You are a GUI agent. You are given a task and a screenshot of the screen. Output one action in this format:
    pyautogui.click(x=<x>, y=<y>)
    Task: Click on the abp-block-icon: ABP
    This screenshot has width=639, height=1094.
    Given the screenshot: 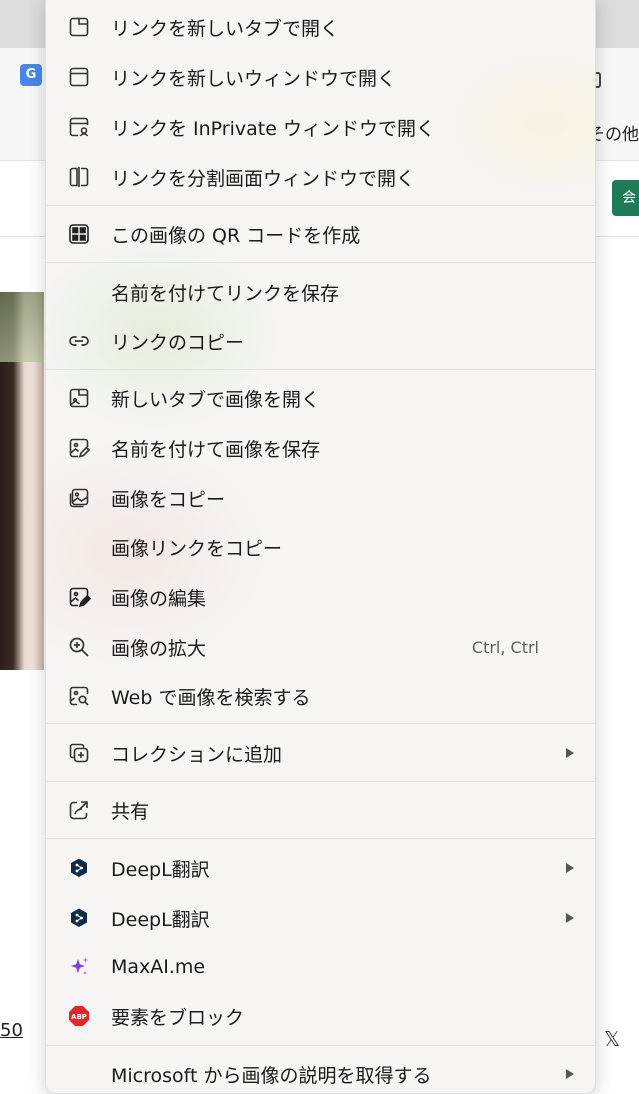 What is the action you would take?
    pyautogui.click(x=79, y=1016)
    